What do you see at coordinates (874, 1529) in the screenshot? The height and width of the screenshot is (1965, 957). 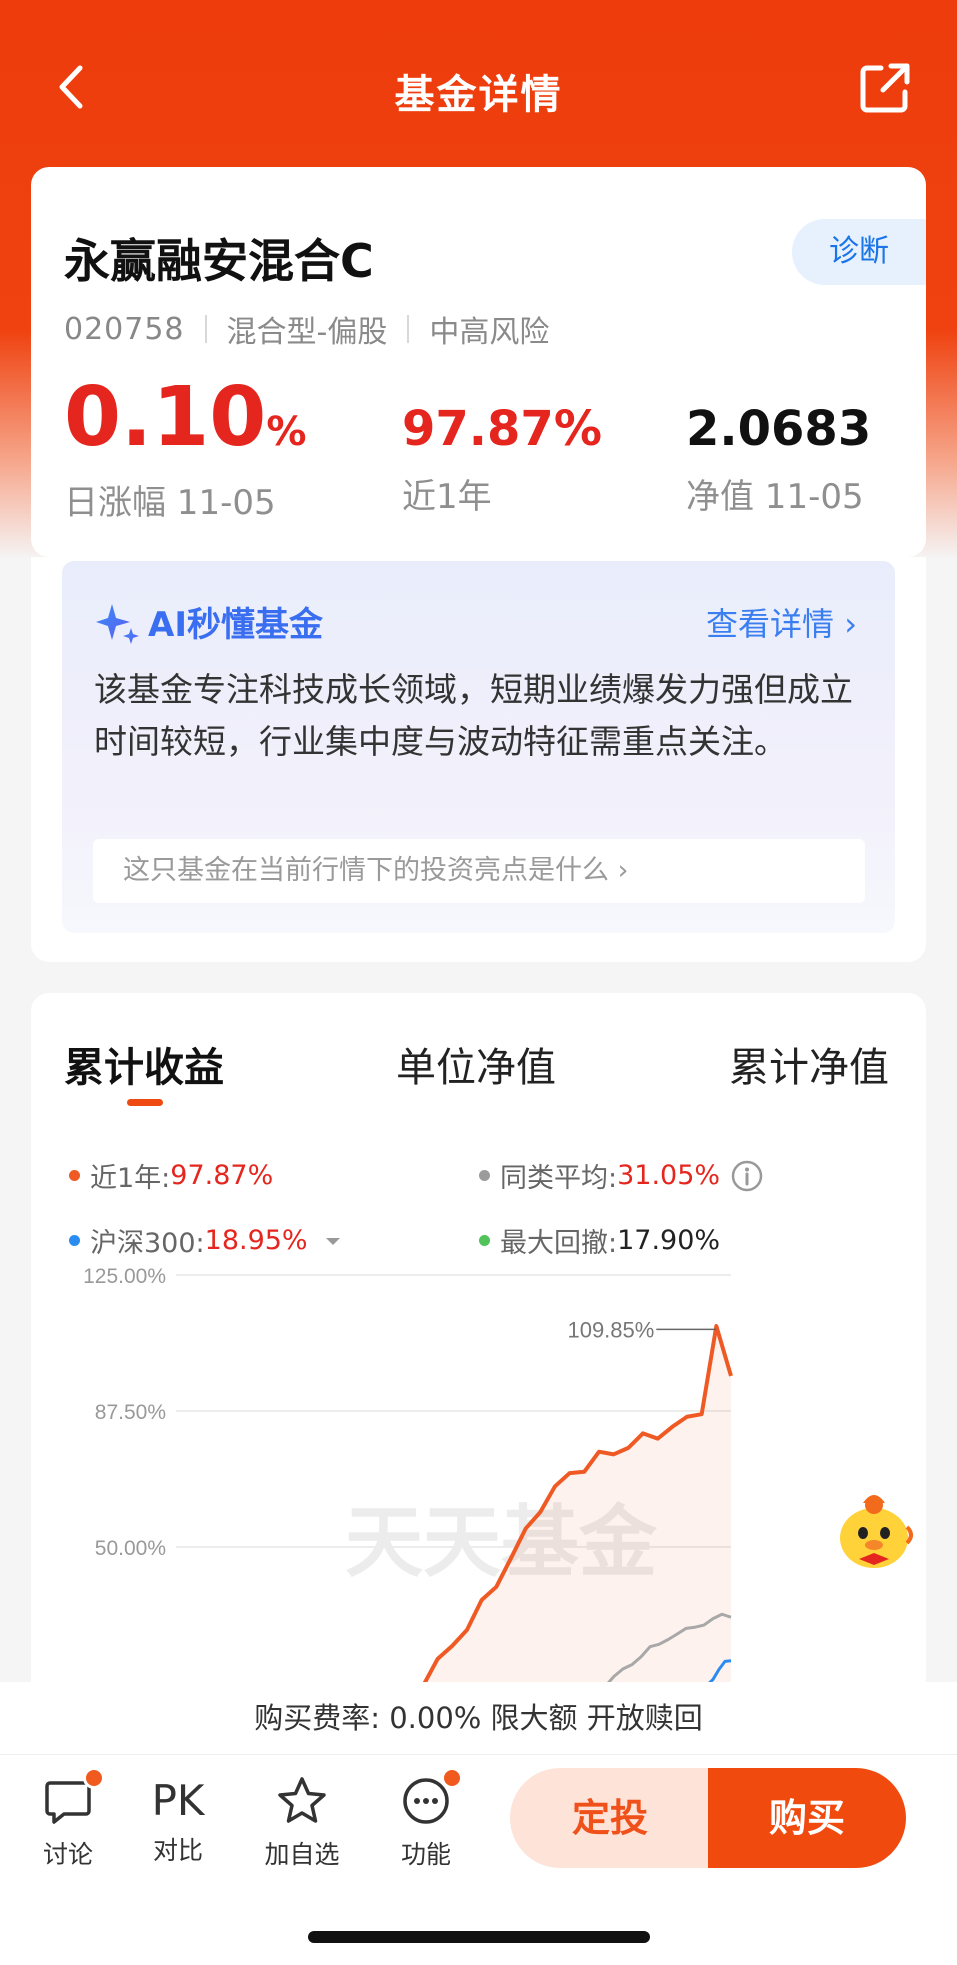 I see `mascot-icon` at bounding box center [874, 1529].